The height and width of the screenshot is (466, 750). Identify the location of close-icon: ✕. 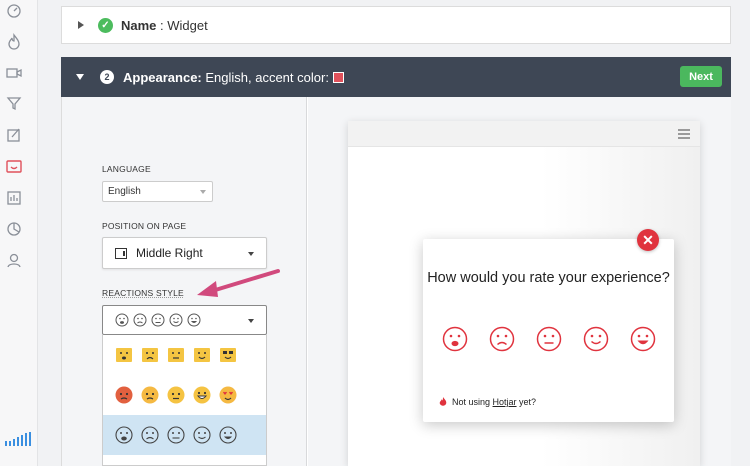
(648, 240).